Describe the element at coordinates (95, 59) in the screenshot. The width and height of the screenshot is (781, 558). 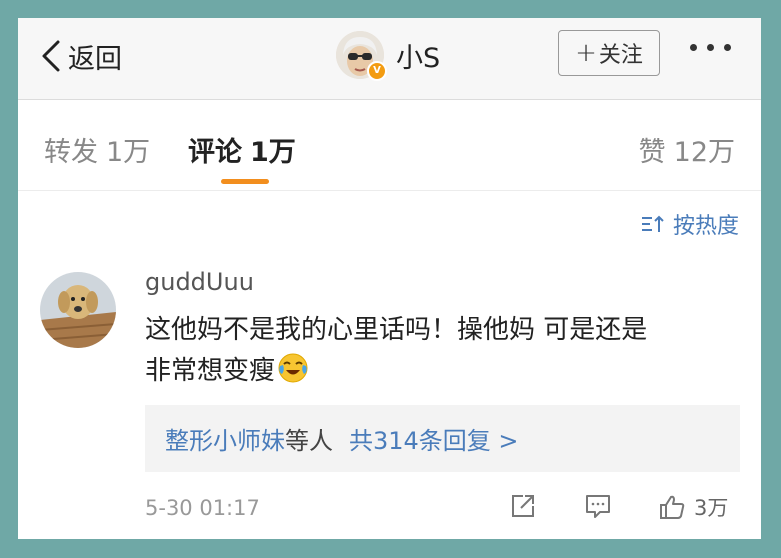
I see `back-label: 返回` at that location.